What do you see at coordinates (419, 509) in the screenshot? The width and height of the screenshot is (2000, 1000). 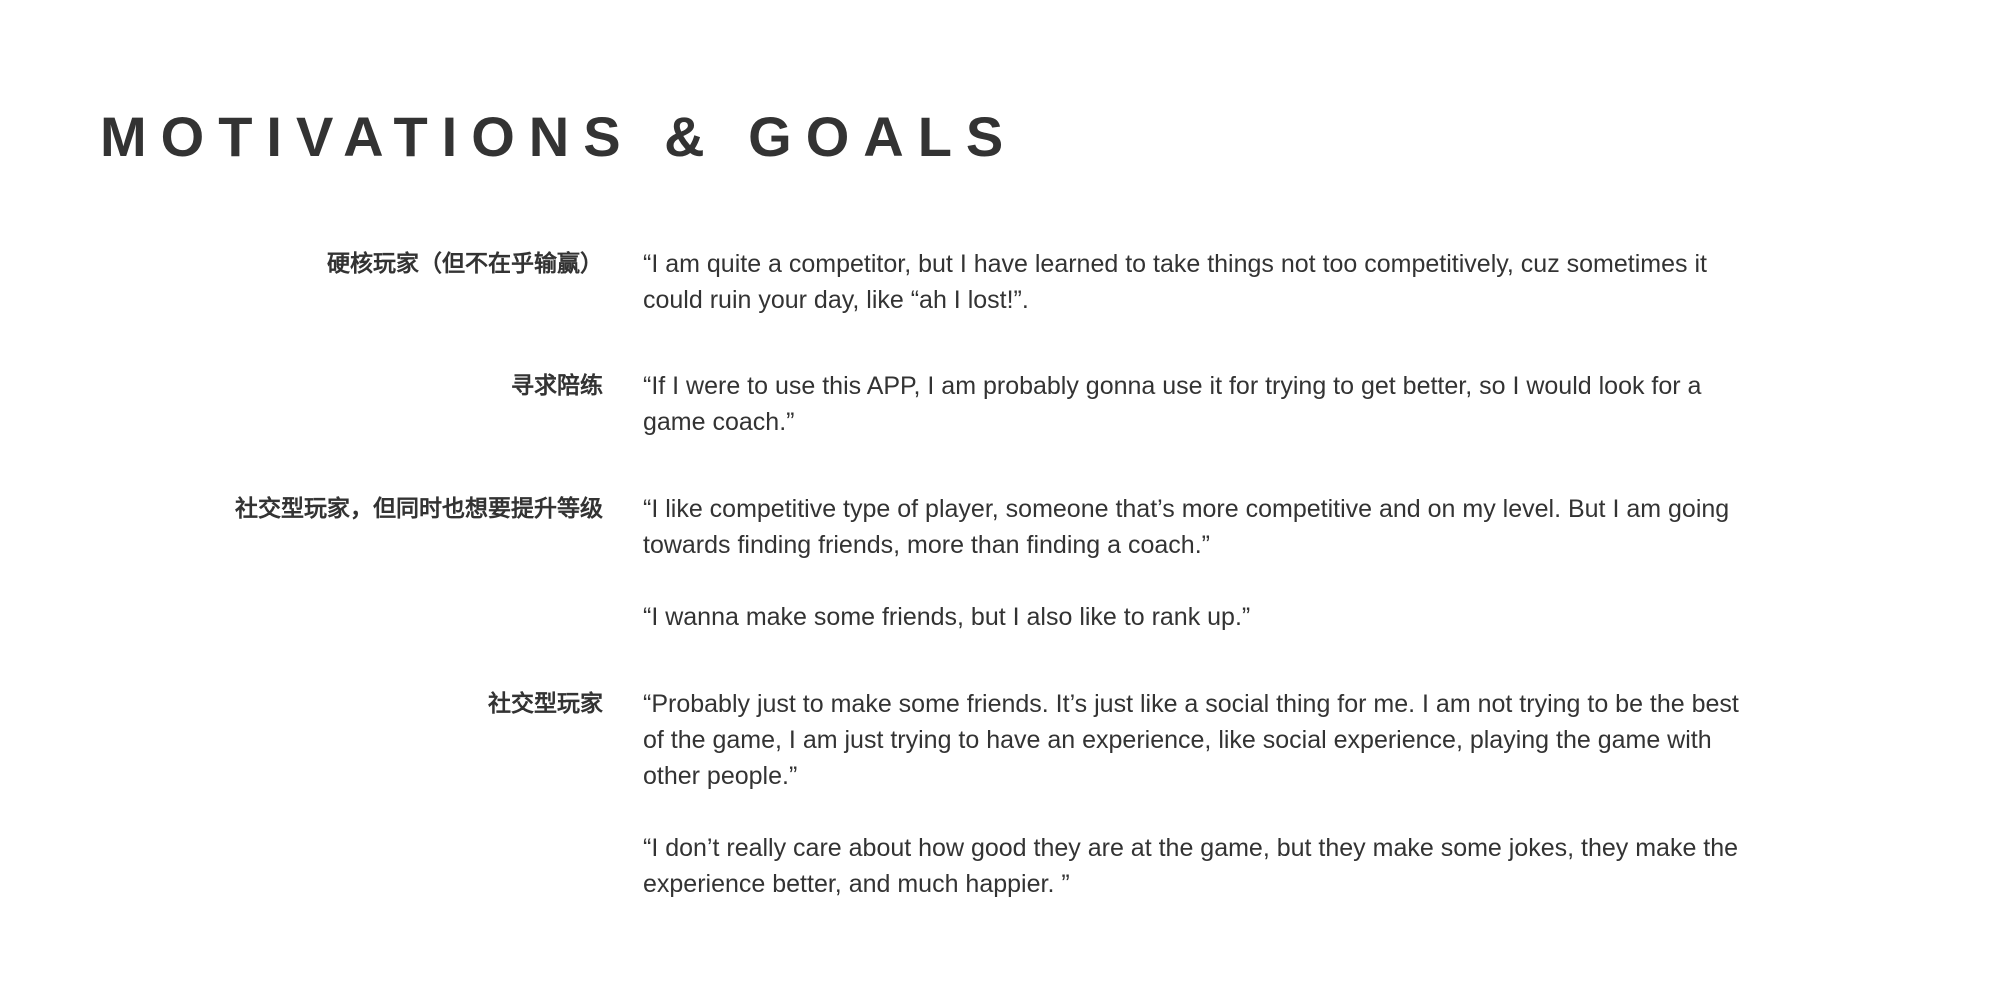 I see `section-label: 社交型玩家，但同时也想要提升等级` at bounding box center [419, 509].